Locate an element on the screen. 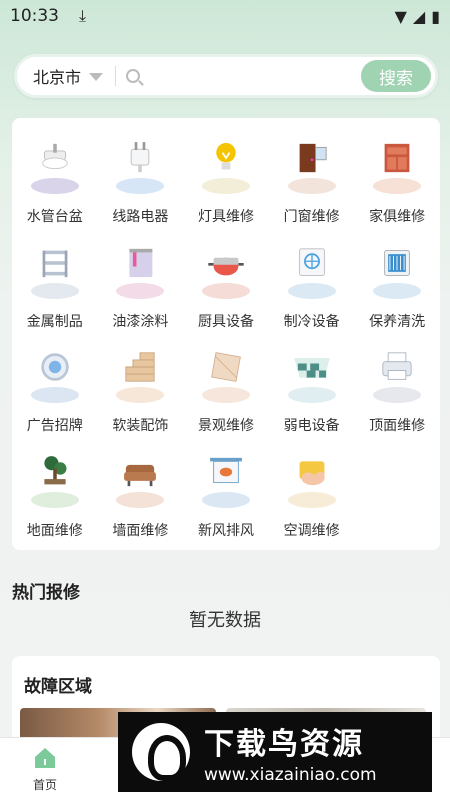 Image resolution: width=450 pixels, height=800 pixels. sign-board-icon is located at coordinates (226, 470).